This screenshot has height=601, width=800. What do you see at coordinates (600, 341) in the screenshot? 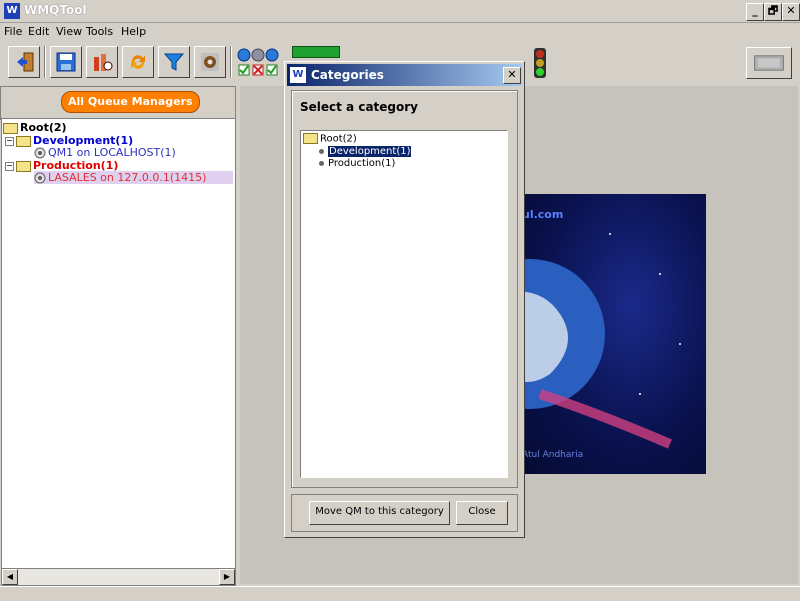
I see `earth-icon` at bounding box center [600, 341].